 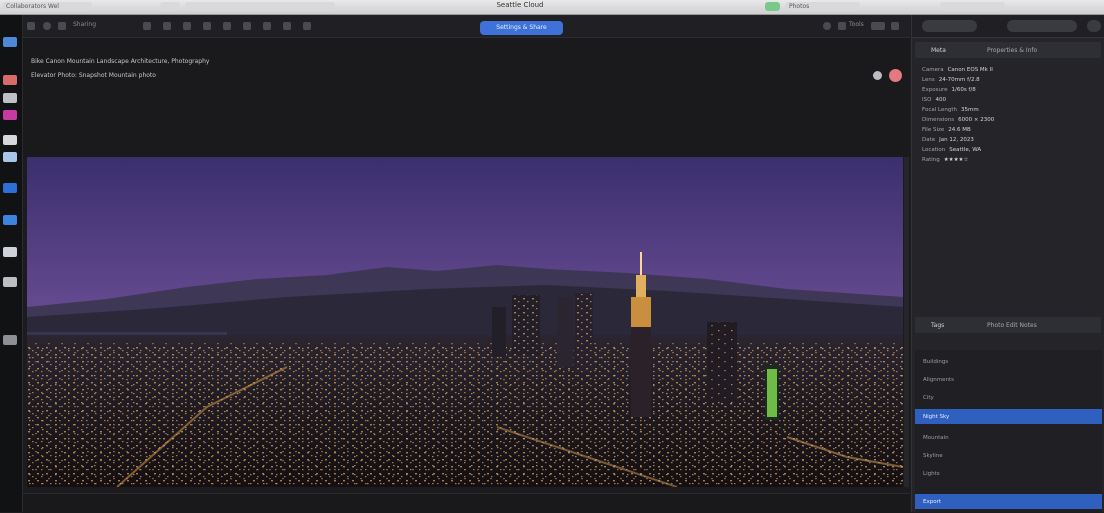 What do you see at coordinates (47, 26) in the screenshot?
I see `close-icon` at bounding box center [47, 26].